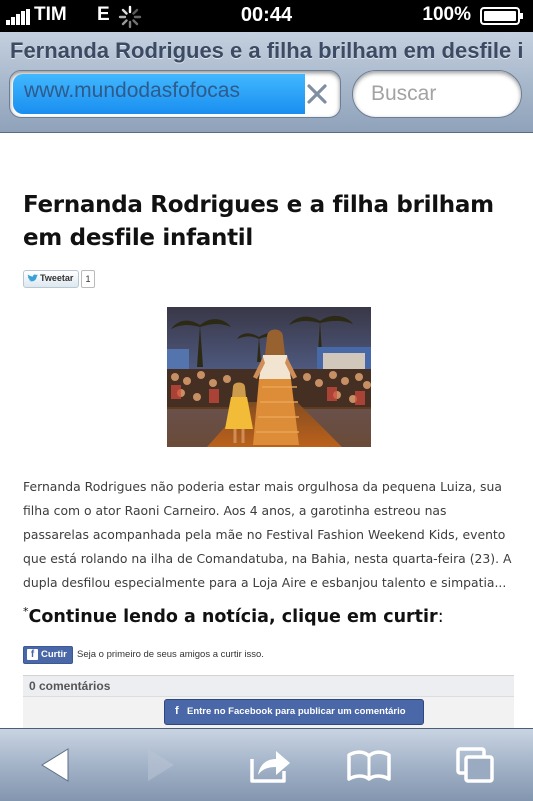  What do you see at coordinates (446, 14) in the screenshot?
I see `battery-percent: 100%` at bounding box center [446, 14].